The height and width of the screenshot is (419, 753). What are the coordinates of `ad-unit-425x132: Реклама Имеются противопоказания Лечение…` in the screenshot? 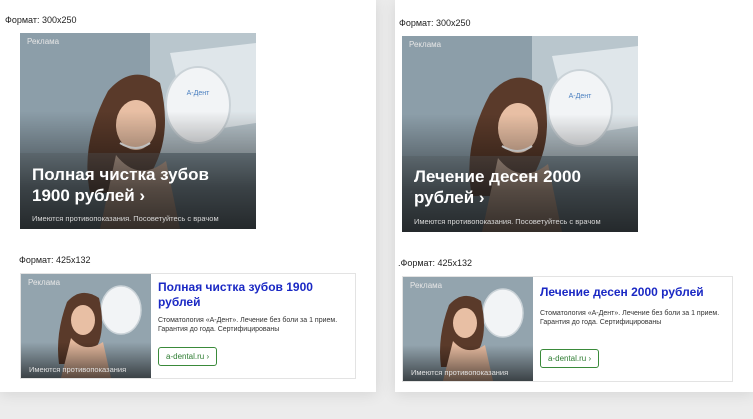 It's located at (567, 329).